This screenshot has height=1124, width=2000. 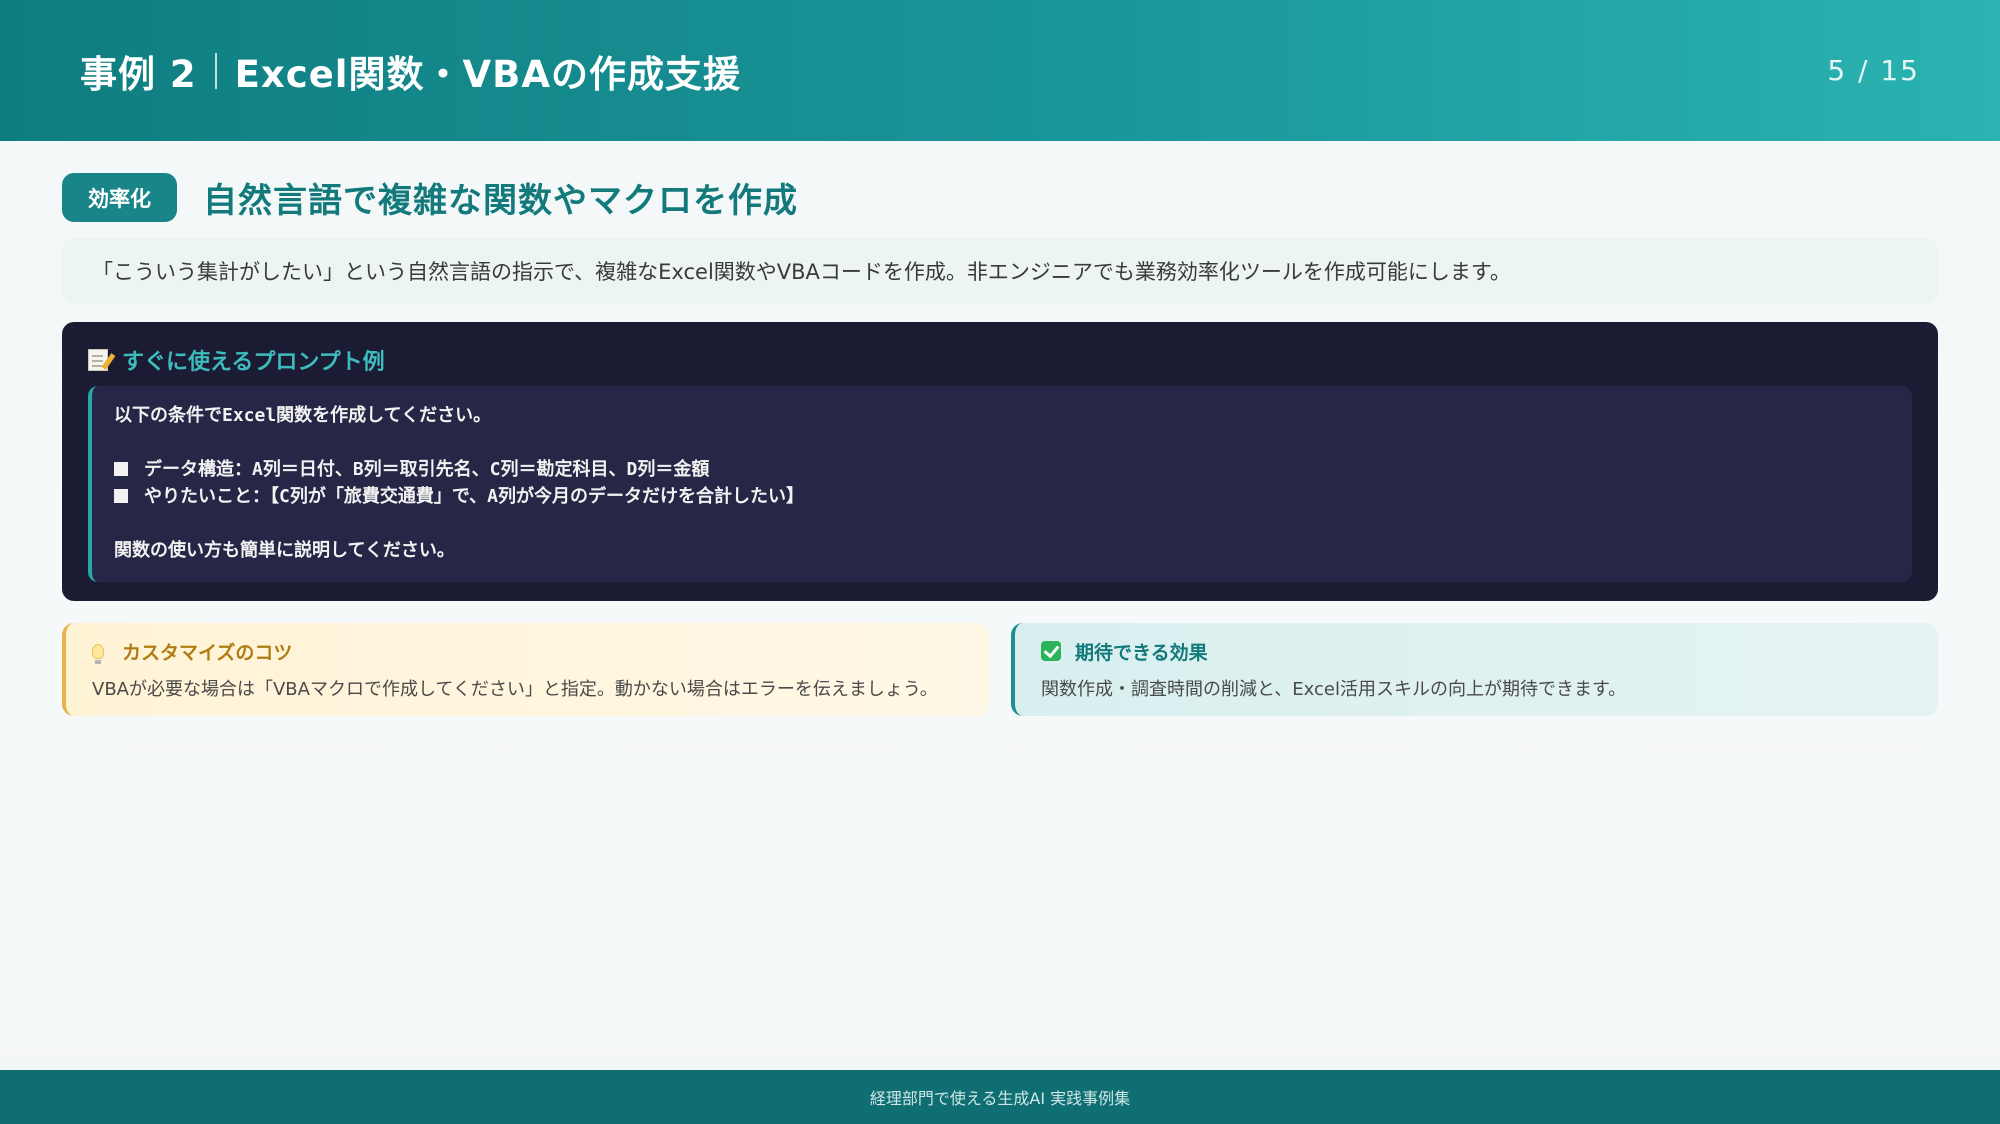 I want to click on slide-title: 事例 2 Excel関数・VBAの作成支援, so click(x=410, y=71).